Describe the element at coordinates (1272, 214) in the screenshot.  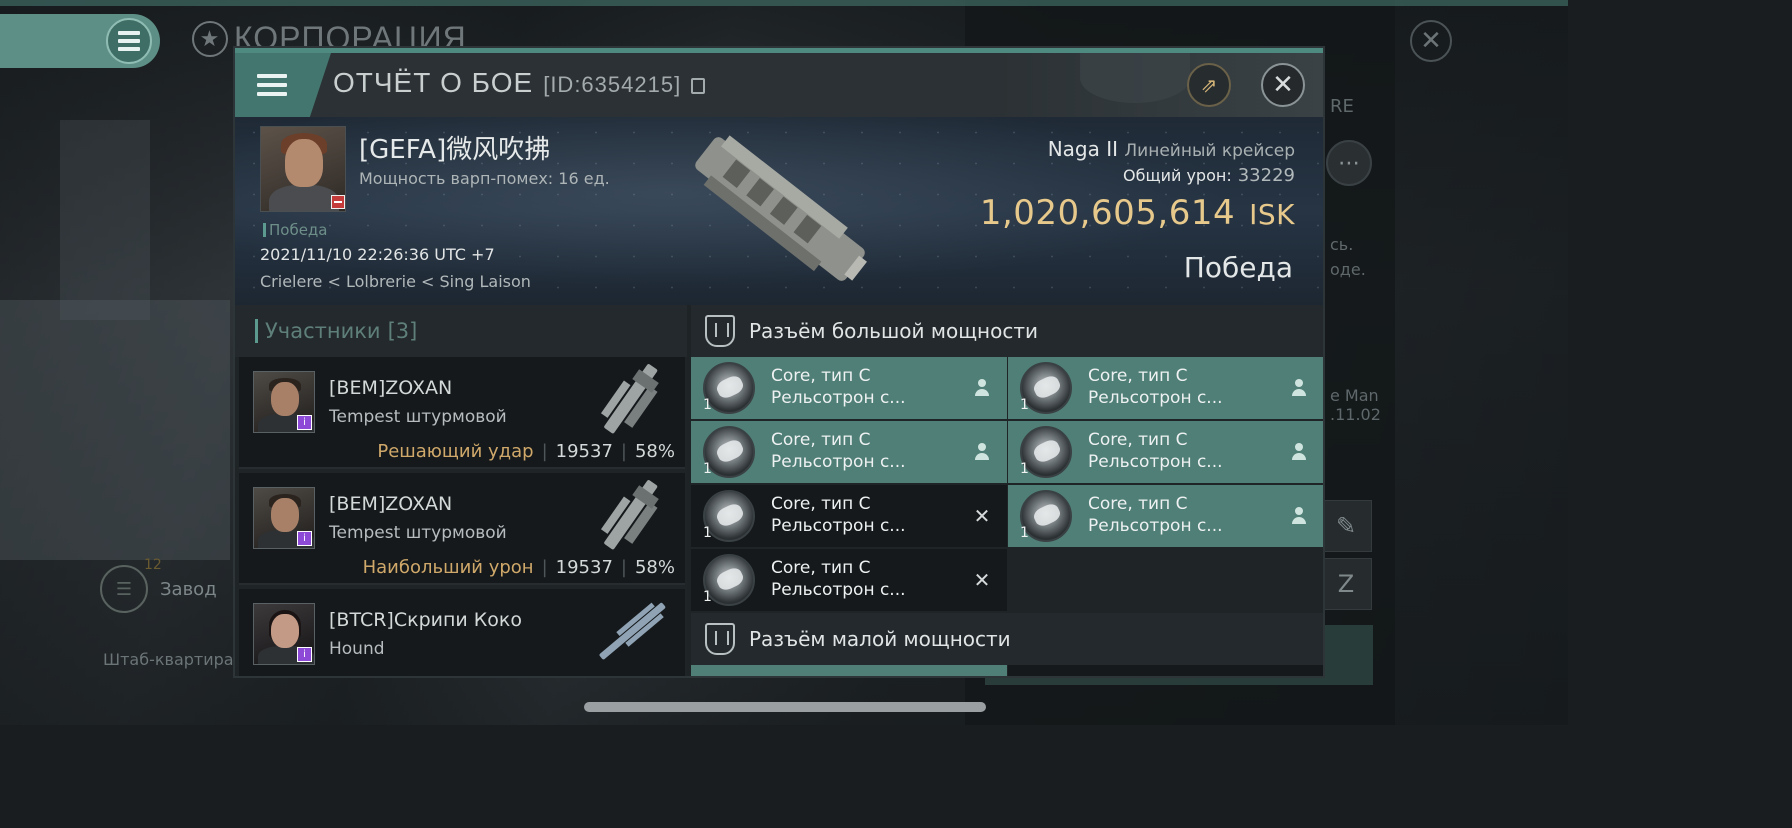
I see `isk-currency: ISK` at that location.